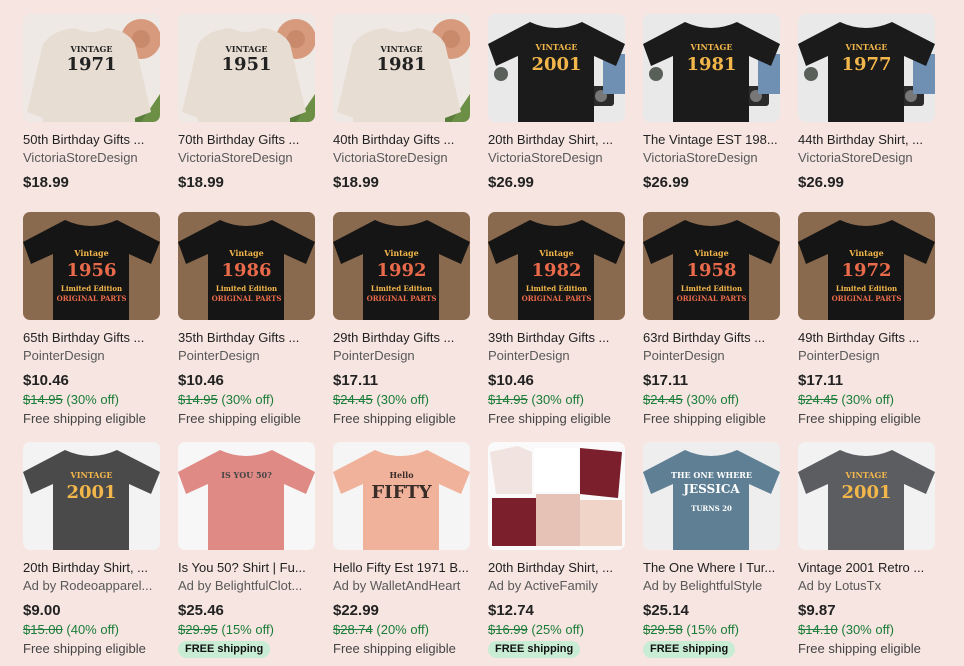 The image size is (964, 666). Describe the element at coordinates (859, 418) in the screenshot. I see `shipping-note: Free shipping eligible` at that location.